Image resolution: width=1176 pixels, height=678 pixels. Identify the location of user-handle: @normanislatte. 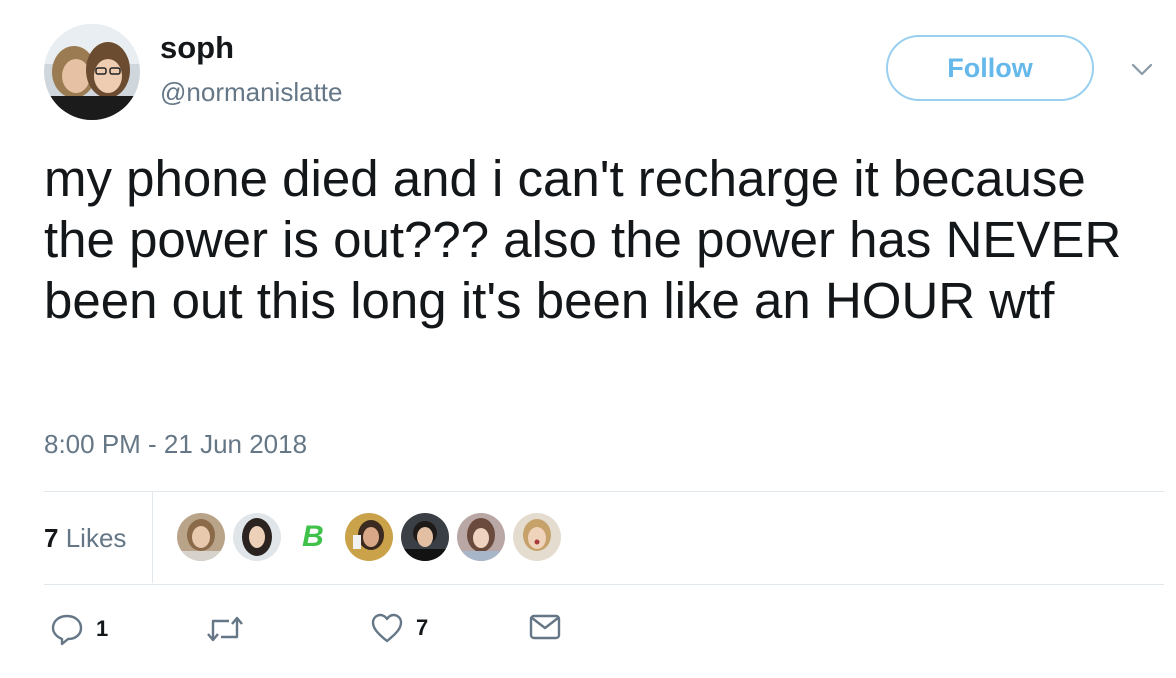
(251, 92).